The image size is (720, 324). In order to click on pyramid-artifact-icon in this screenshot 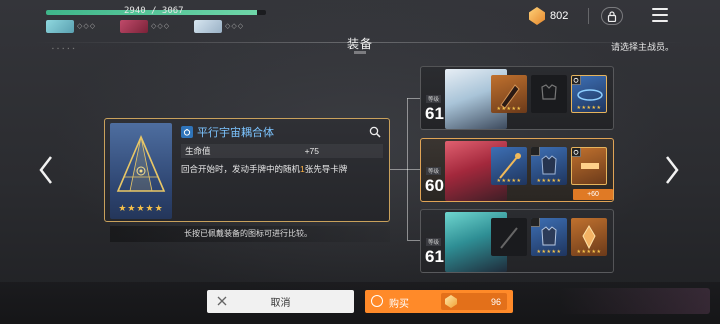, I will do `click(141, 163)`.